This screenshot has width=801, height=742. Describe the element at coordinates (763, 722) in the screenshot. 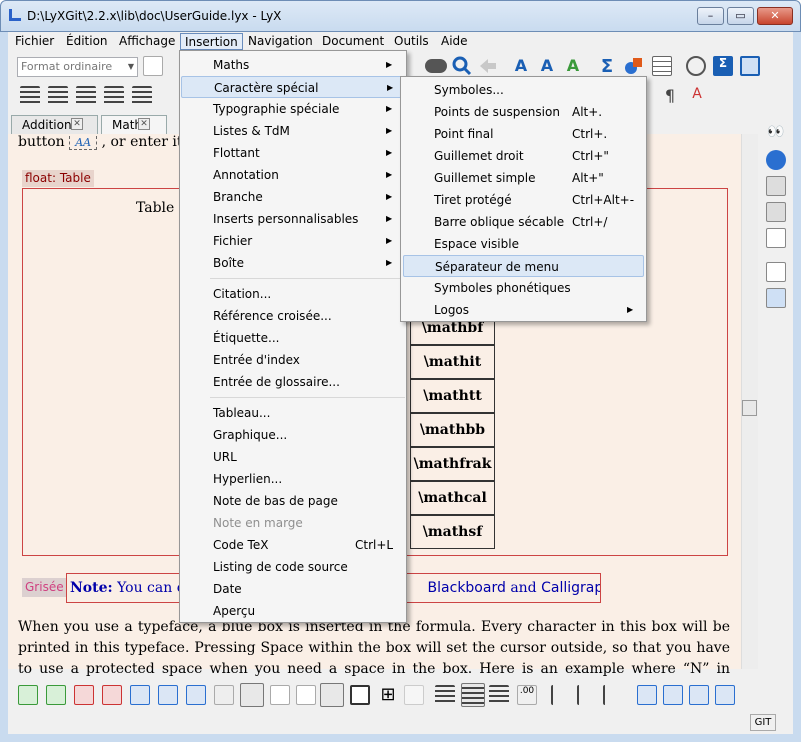

I see `git-status-badge: GIT` at that location.